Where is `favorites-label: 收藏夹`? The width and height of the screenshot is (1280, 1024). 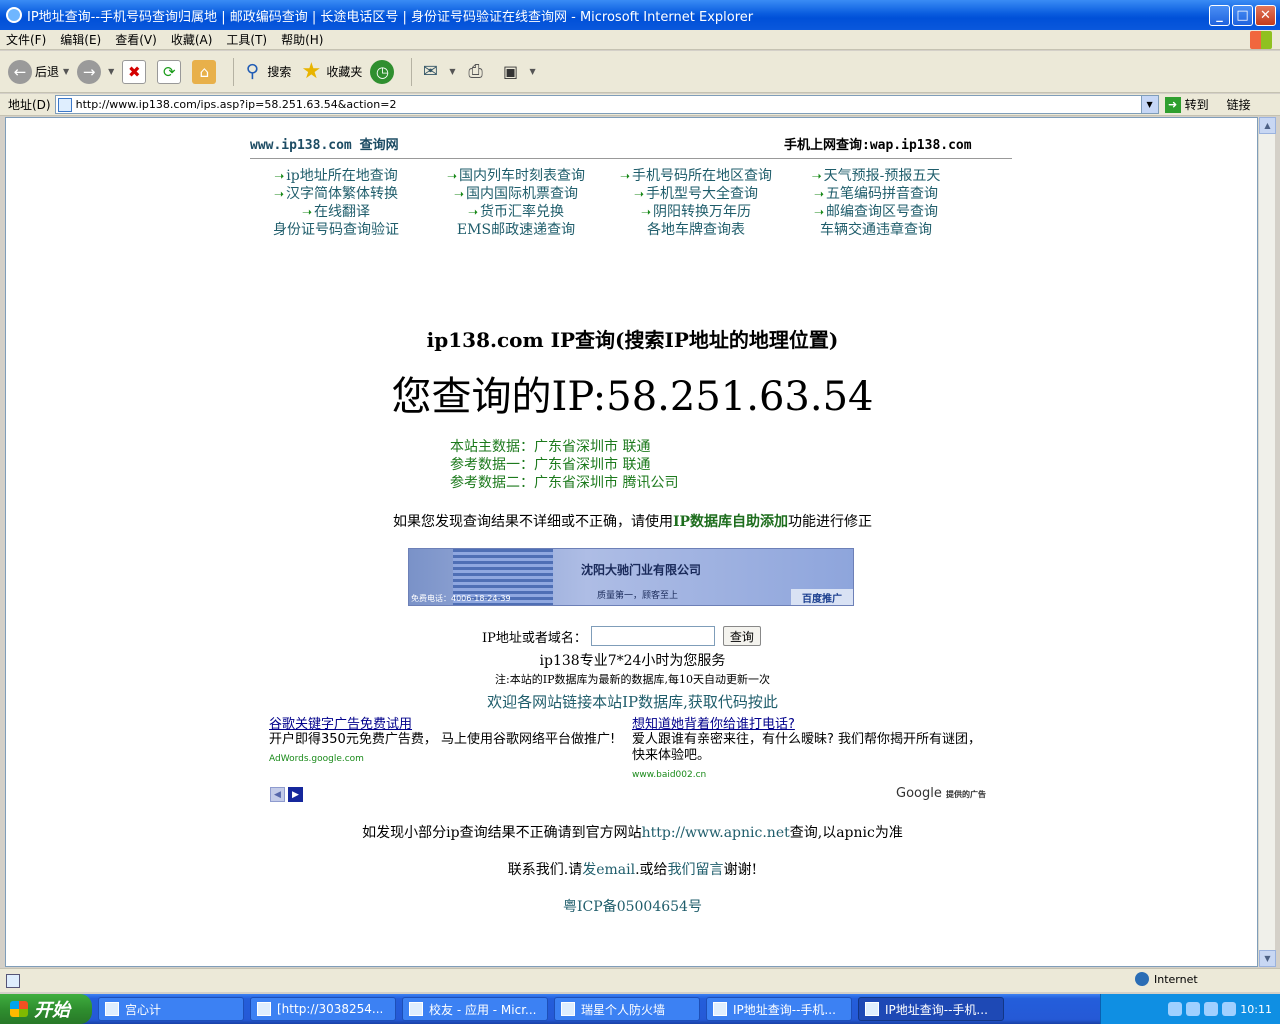 favorites-label: 收藏夹 is located at coordinates (344, 72).